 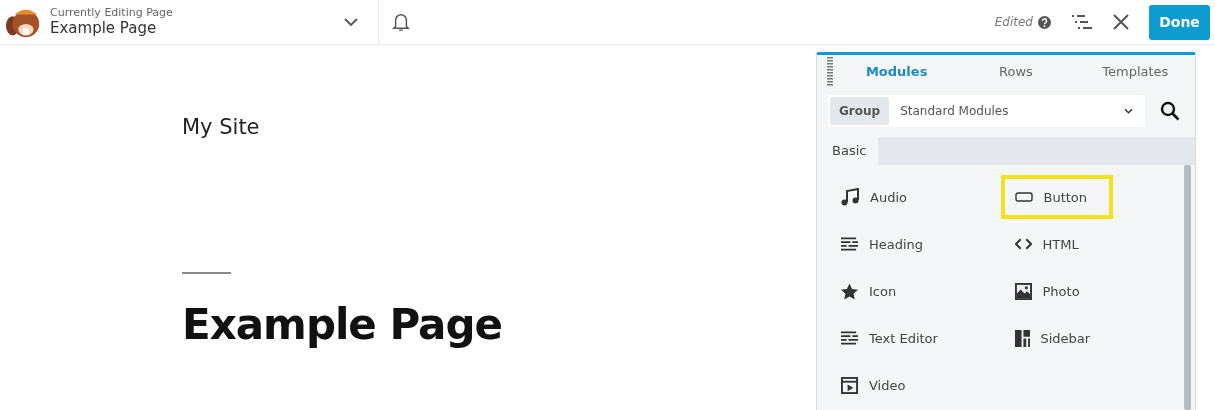 What do you see at coordinates (849, 291) in the screenshot?
I see `star-icon` at bounding box center [849, 291].